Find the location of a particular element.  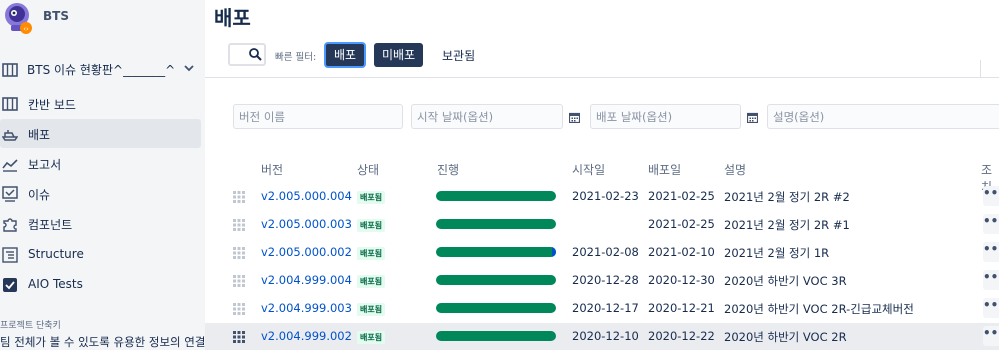

version-name-field is located at coordinates (318, 116).